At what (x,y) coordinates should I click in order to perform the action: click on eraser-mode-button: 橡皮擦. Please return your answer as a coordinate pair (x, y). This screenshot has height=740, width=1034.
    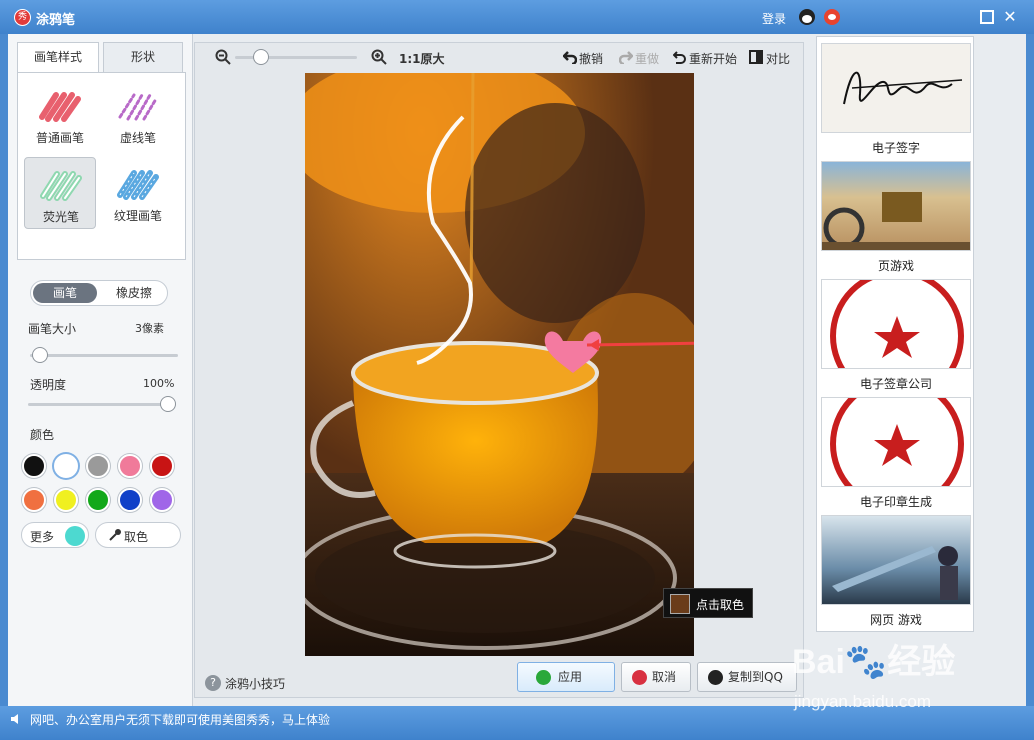
    Looking at the image, I should click on (134, 293).